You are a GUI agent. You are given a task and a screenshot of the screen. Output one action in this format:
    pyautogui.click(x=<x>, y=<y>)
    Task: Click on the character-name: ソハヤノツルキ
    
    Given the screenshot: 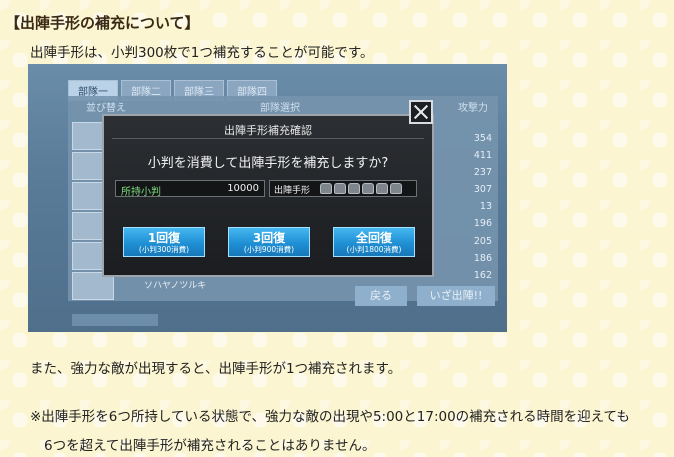 What is the action you would take?
    pyautogui.click(x=175, y=286)
    